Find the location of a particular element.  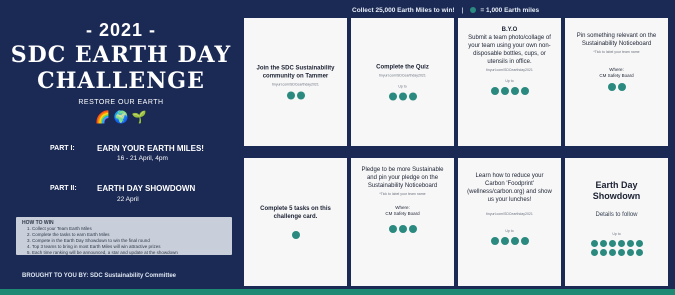

title-line-1: SDC EARTH DAY is located at coordinates (121, 55).